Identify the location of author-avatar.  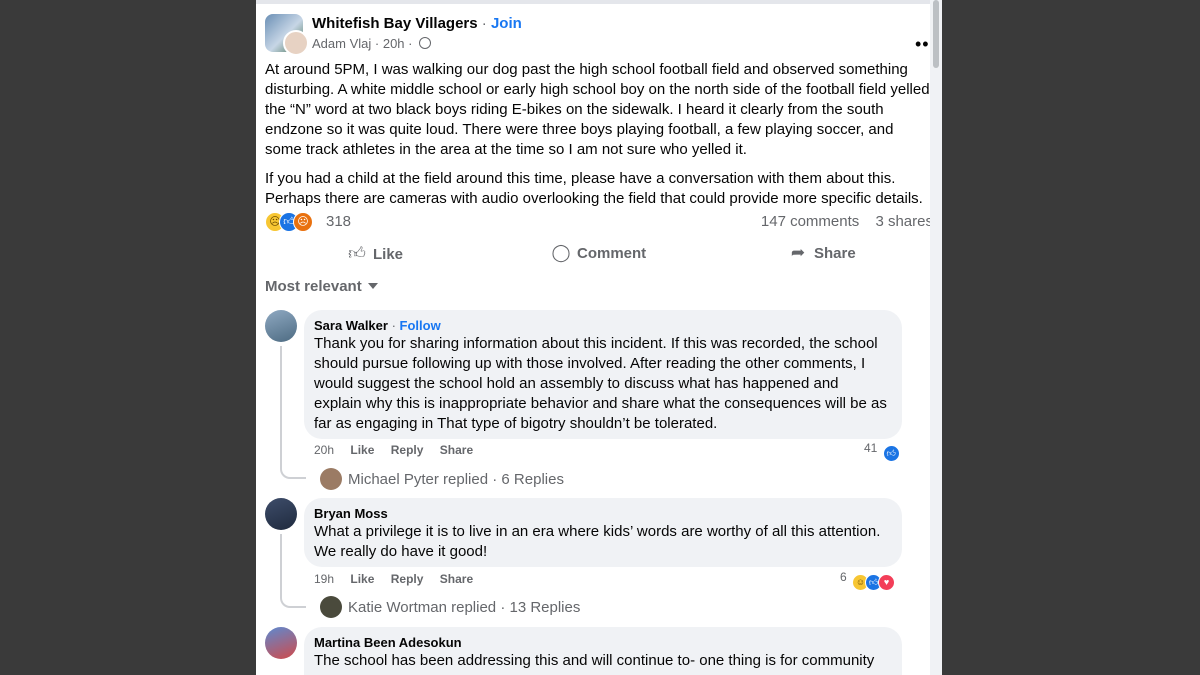
(296, 43).